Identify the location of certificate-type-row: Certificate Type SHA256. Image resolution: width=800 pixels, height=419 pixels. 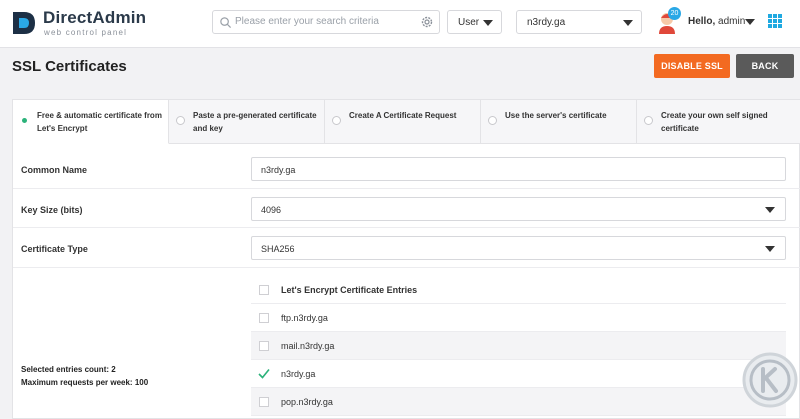
(406, 248).